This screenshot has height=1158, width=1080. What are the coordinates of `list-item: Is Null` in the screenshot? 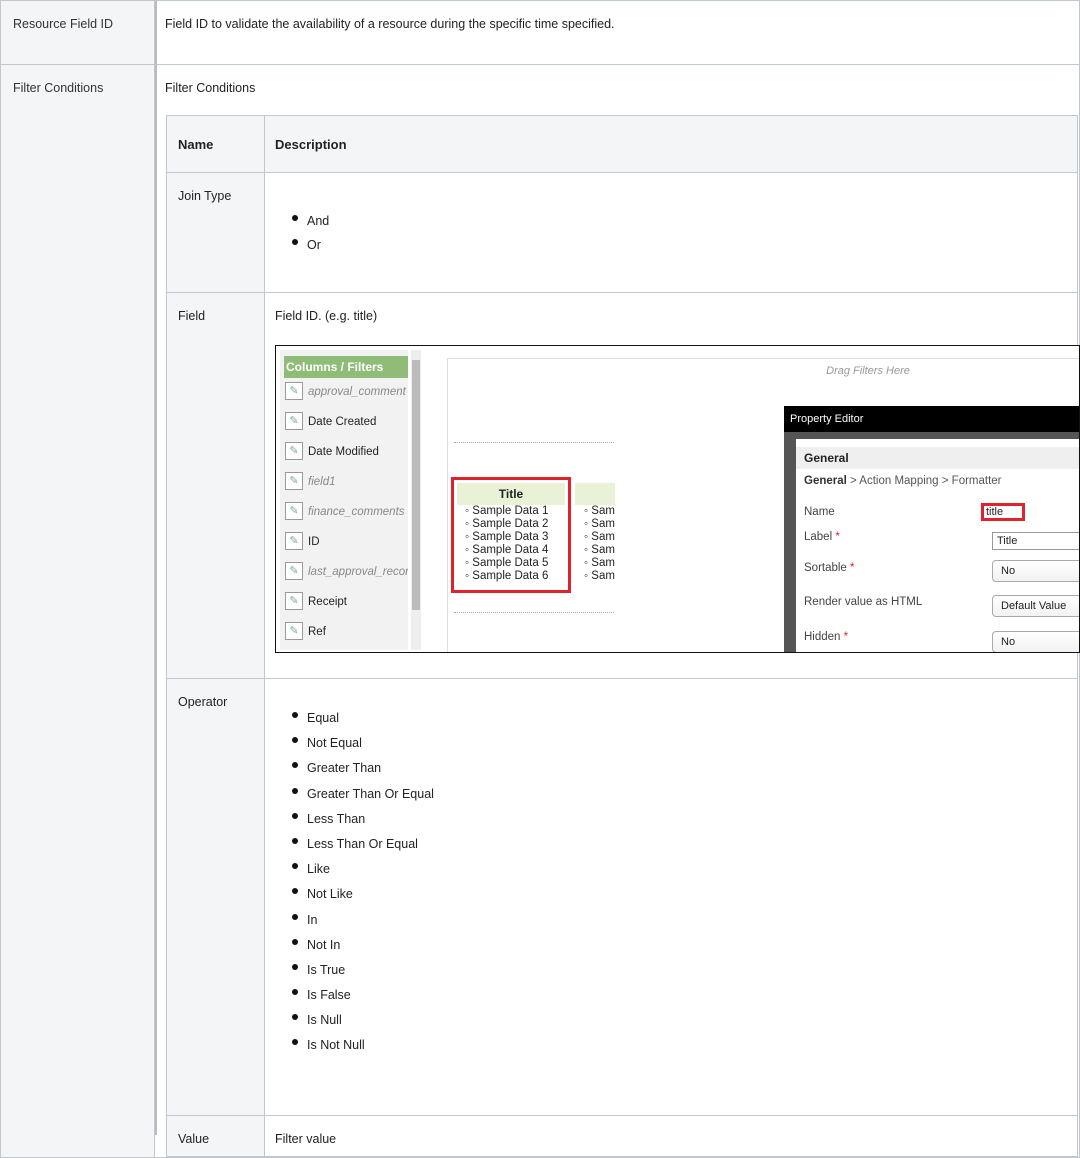 It's located at (676, 1025).